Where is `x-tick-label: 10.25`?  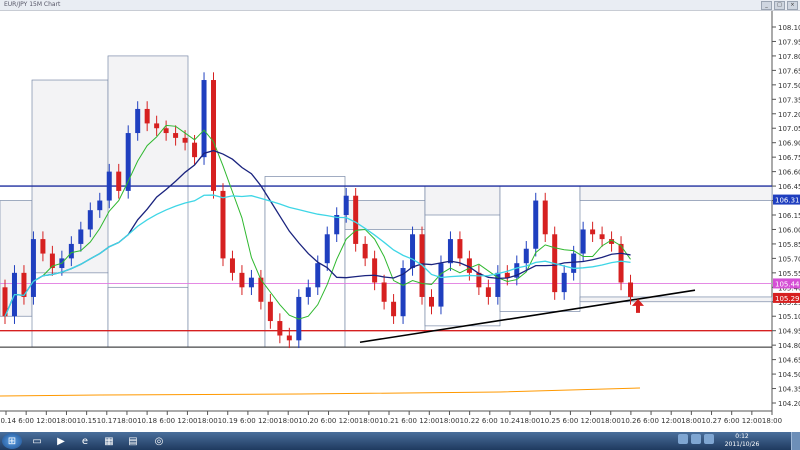 x-tick-label: 10.25 is located at coordinates (550, 421).